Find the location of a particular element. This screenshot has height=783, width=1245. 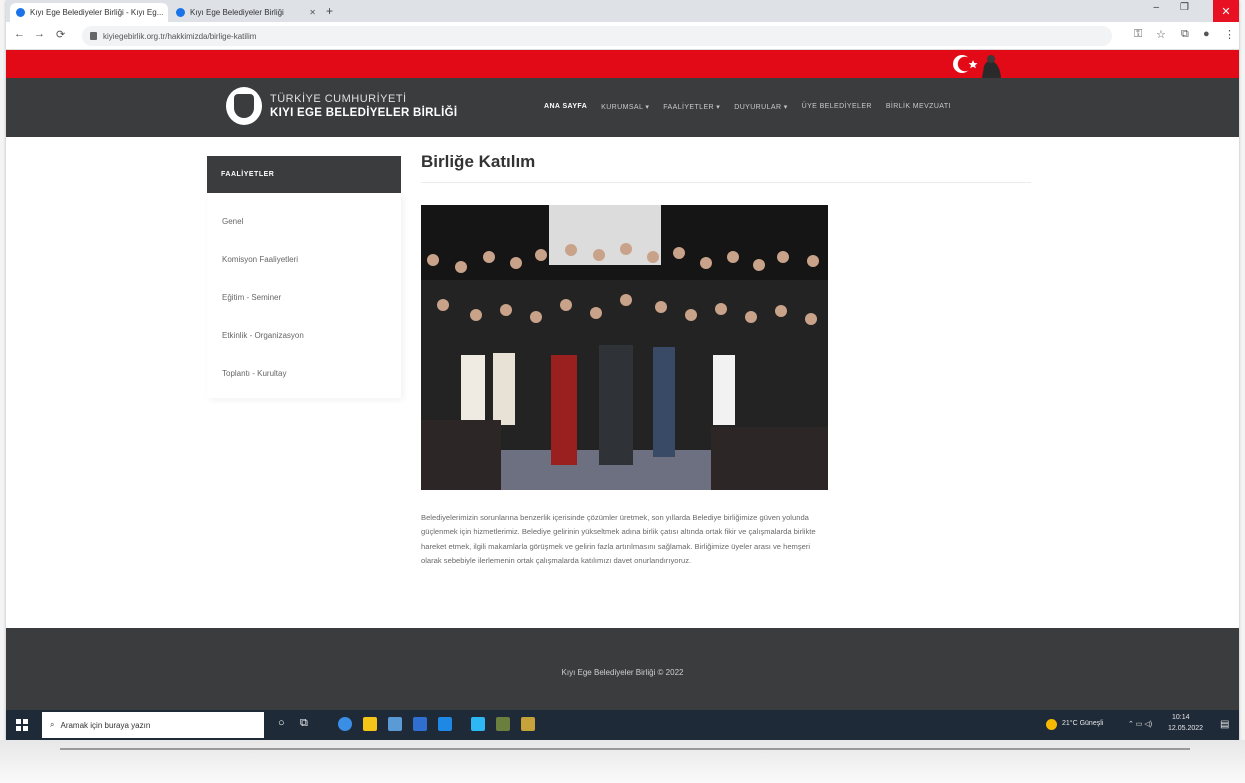

title-divider is located at coordinates (726, 182).